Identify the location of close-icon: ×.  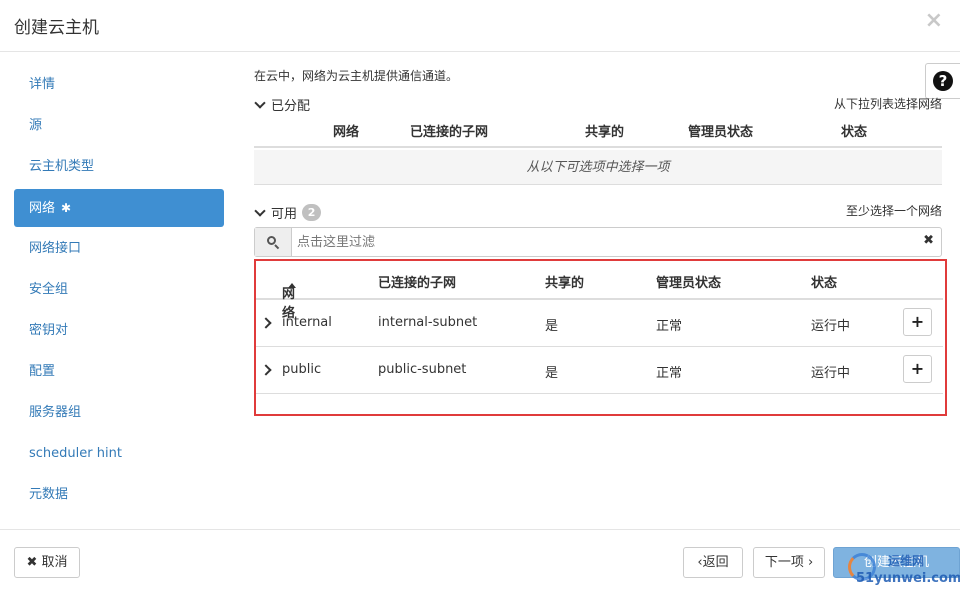
(934, 20).